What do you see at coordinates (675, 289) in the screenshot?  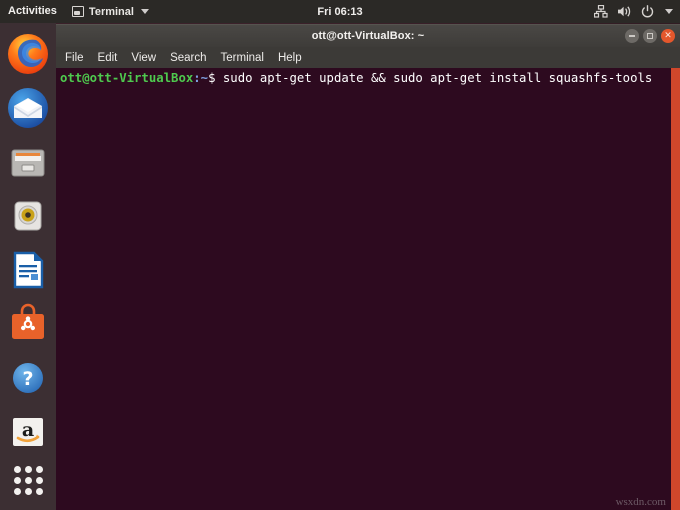 I see `terminal-scrollbar` at bounding box center [675, 289].